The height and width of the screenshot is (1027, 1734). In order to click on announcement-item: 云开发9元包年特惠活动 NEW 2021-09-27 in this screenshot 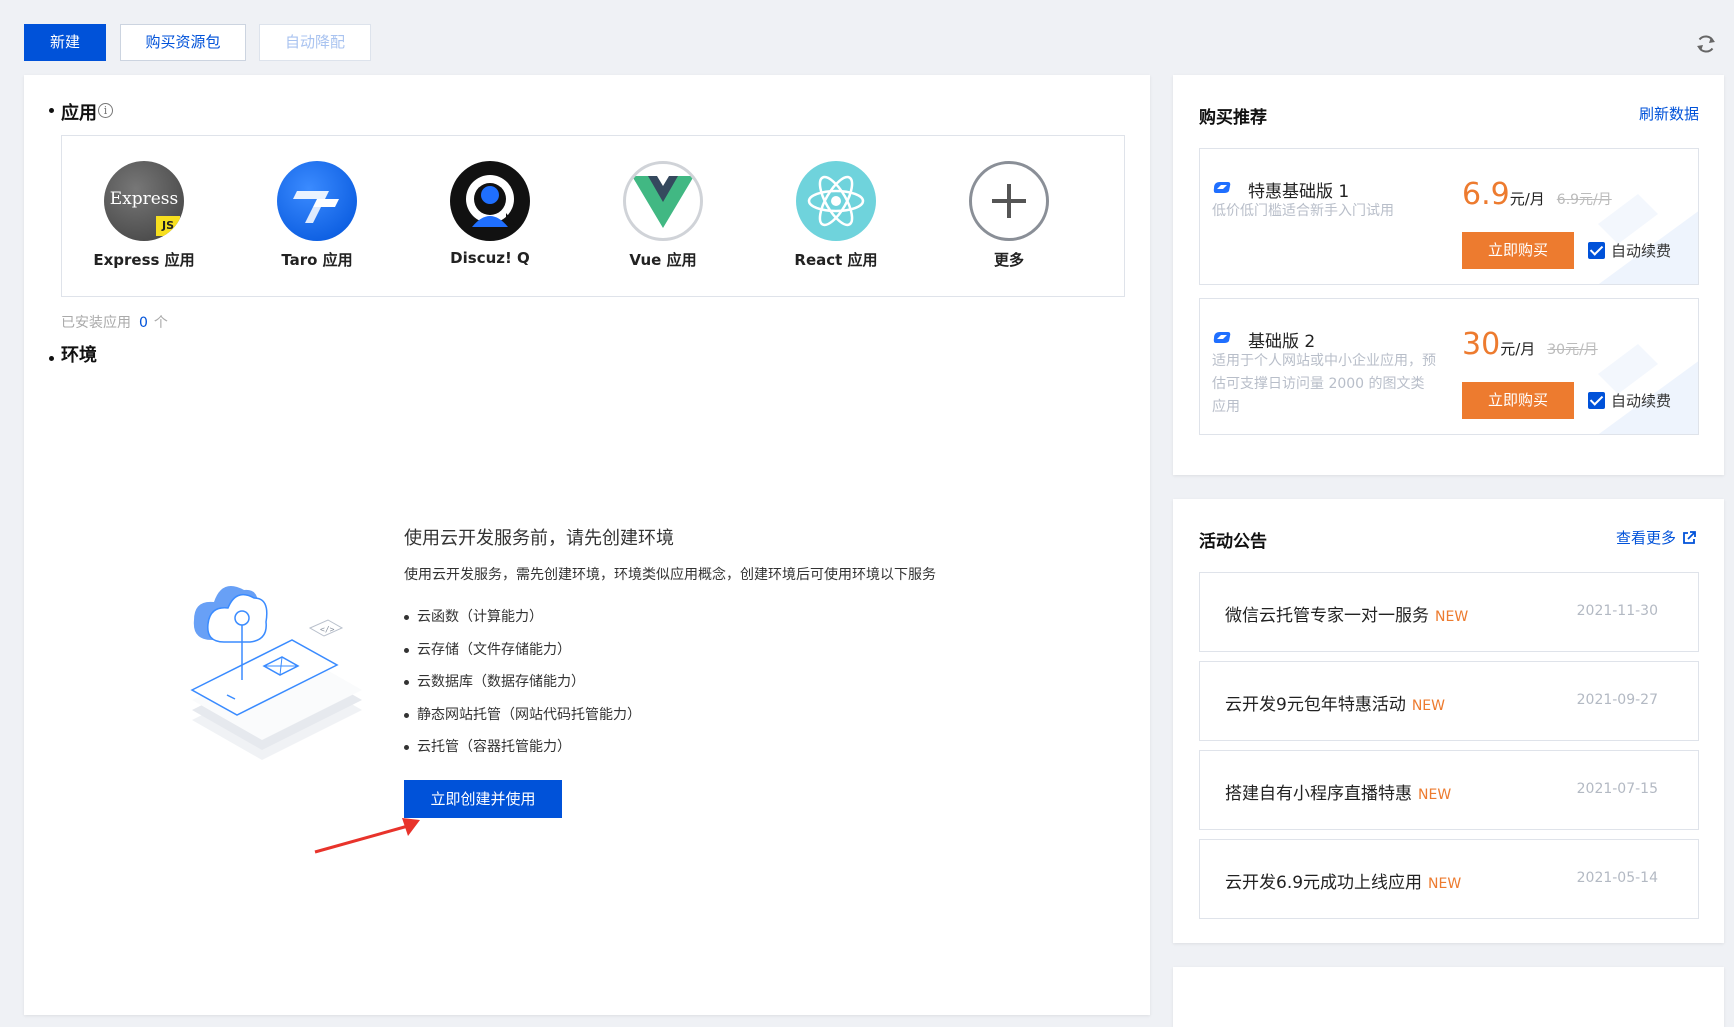, I will do `click(1449, 701)`.